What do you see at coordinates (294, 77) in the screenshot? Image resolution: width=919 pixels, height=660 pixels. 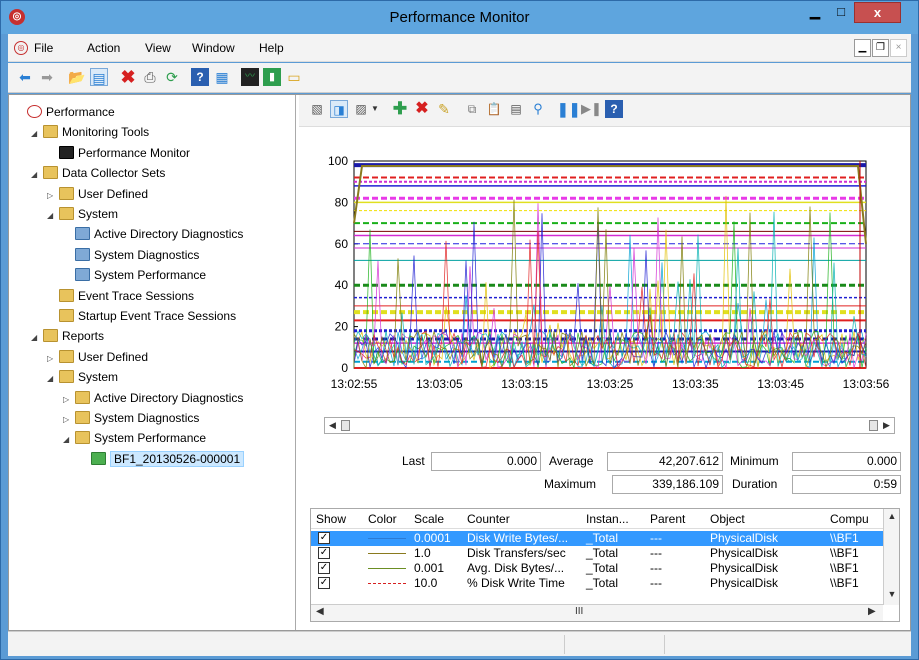 I see `folder-icon: ▭` at bounding box center [294, 77].